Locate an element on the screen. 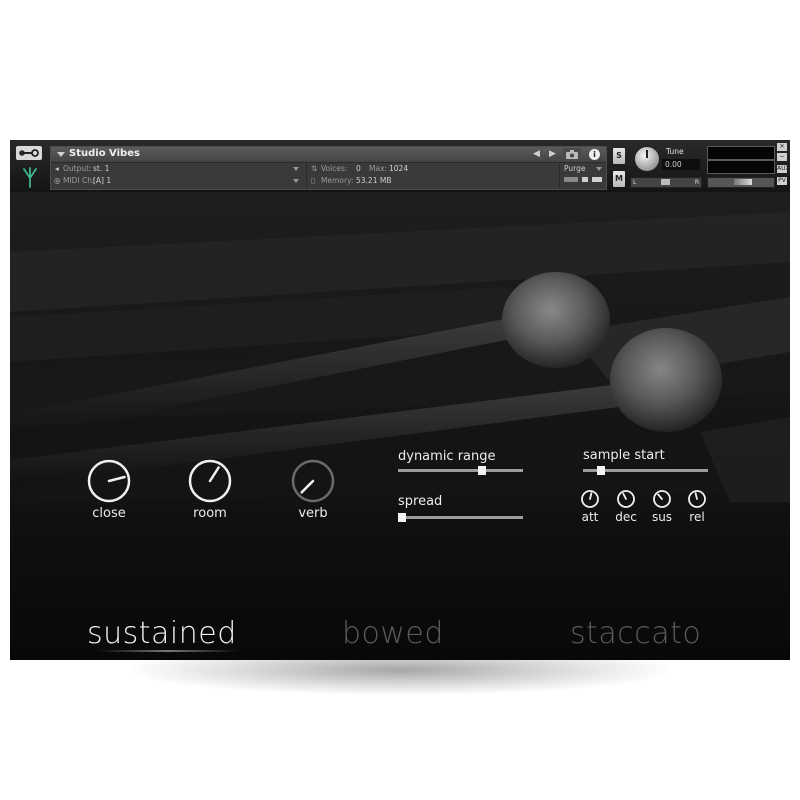  midi-icon: ◎ is located at coordinates (57, 180).